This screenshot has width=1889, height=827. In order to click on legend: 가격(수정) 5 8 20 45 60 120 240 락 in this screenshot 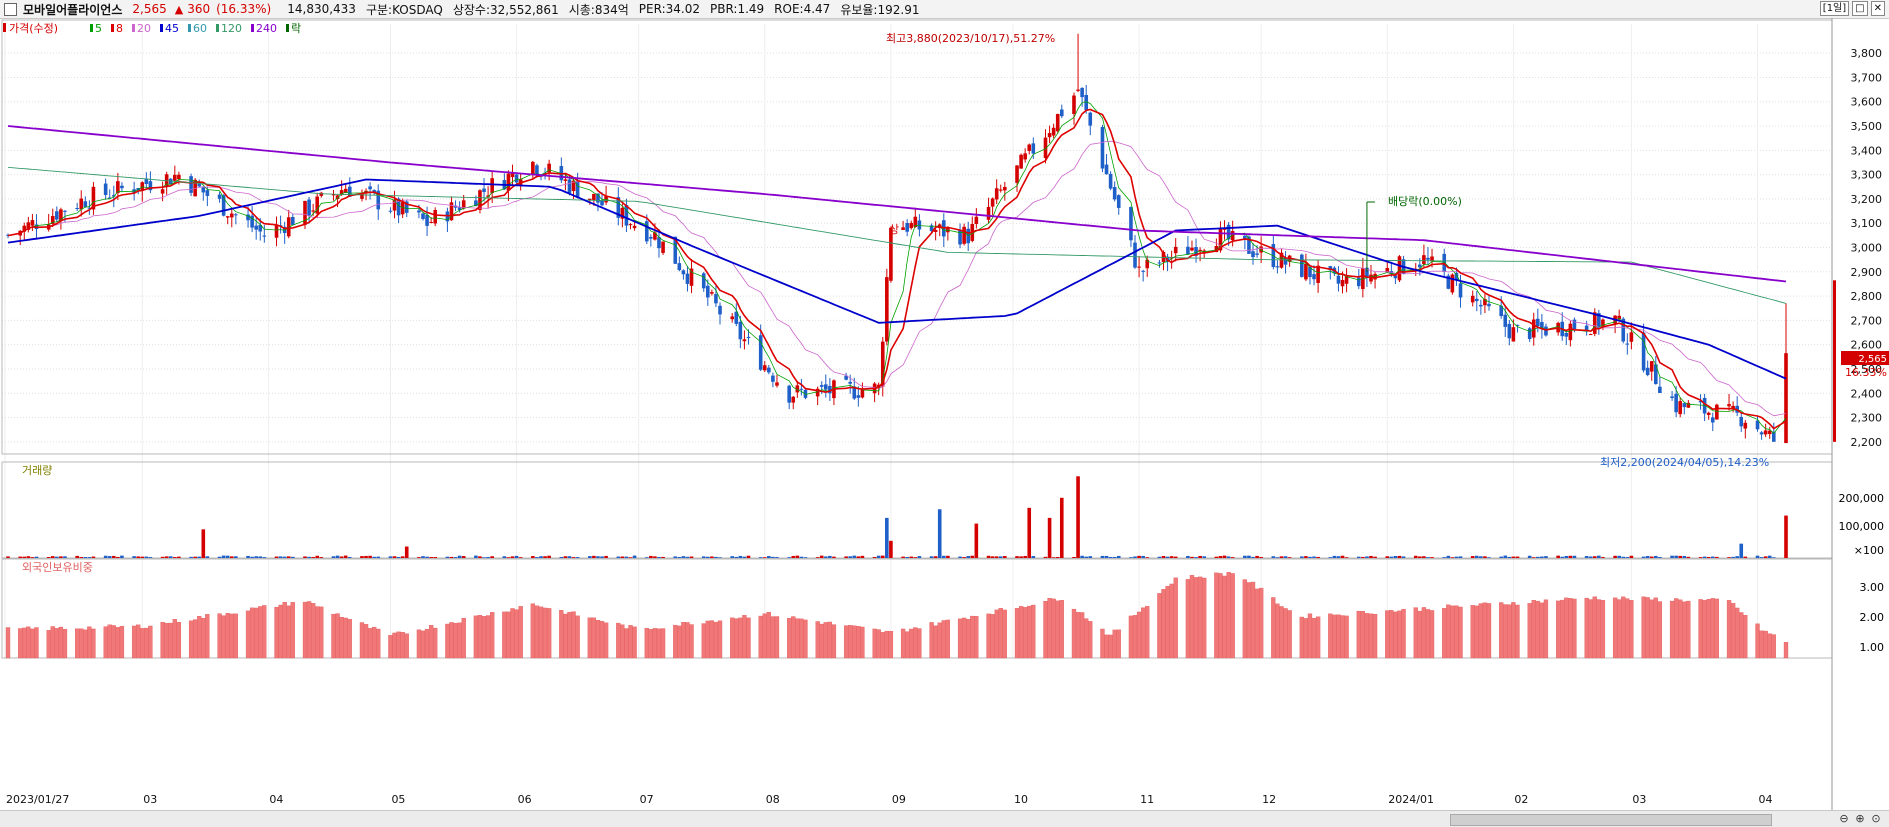, I will do `click(152, 28)`.